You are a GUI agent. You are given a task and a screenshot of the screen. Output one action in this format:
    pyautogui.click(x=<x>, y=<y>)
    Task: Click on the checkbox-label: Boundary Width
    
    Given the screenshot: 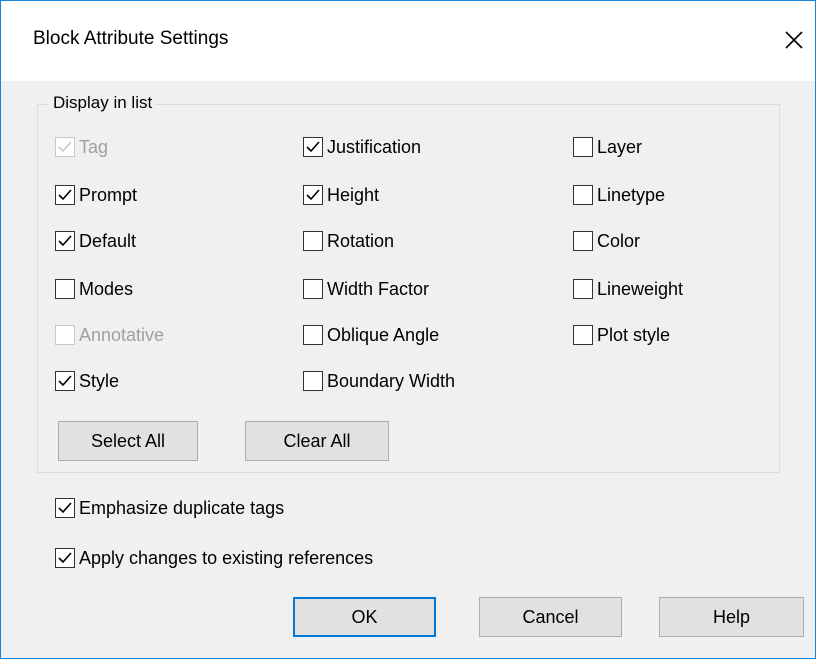 What is the action you would take?
    pyautogui.click(x=391, y=380)
    